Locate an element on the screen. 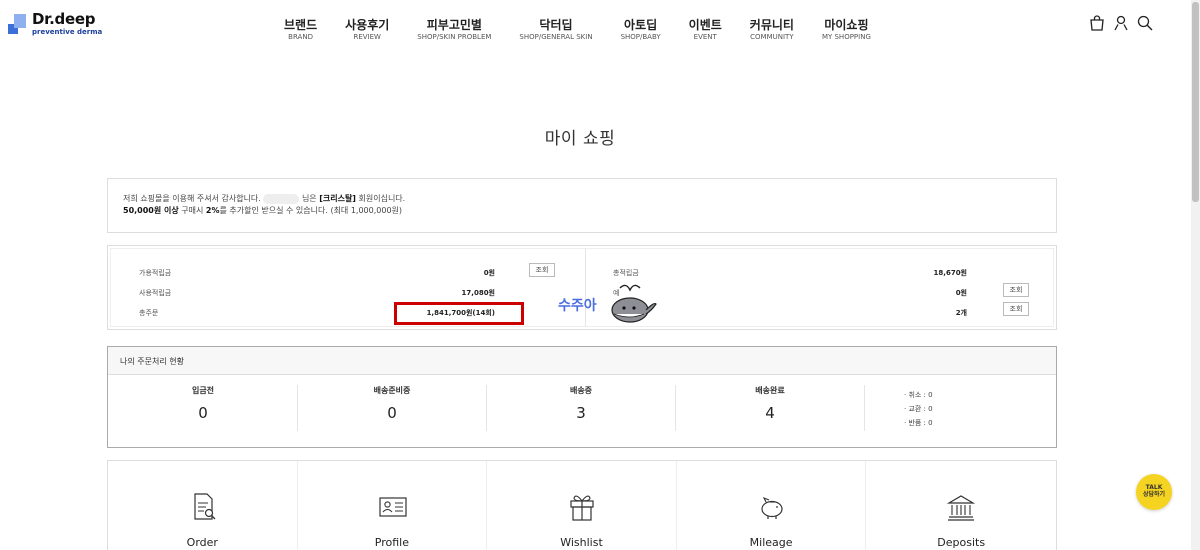 The height and width of the screenshot is (550, 1200). talk-sublabel: 상담하기 is located at coordinates (1154, 494).